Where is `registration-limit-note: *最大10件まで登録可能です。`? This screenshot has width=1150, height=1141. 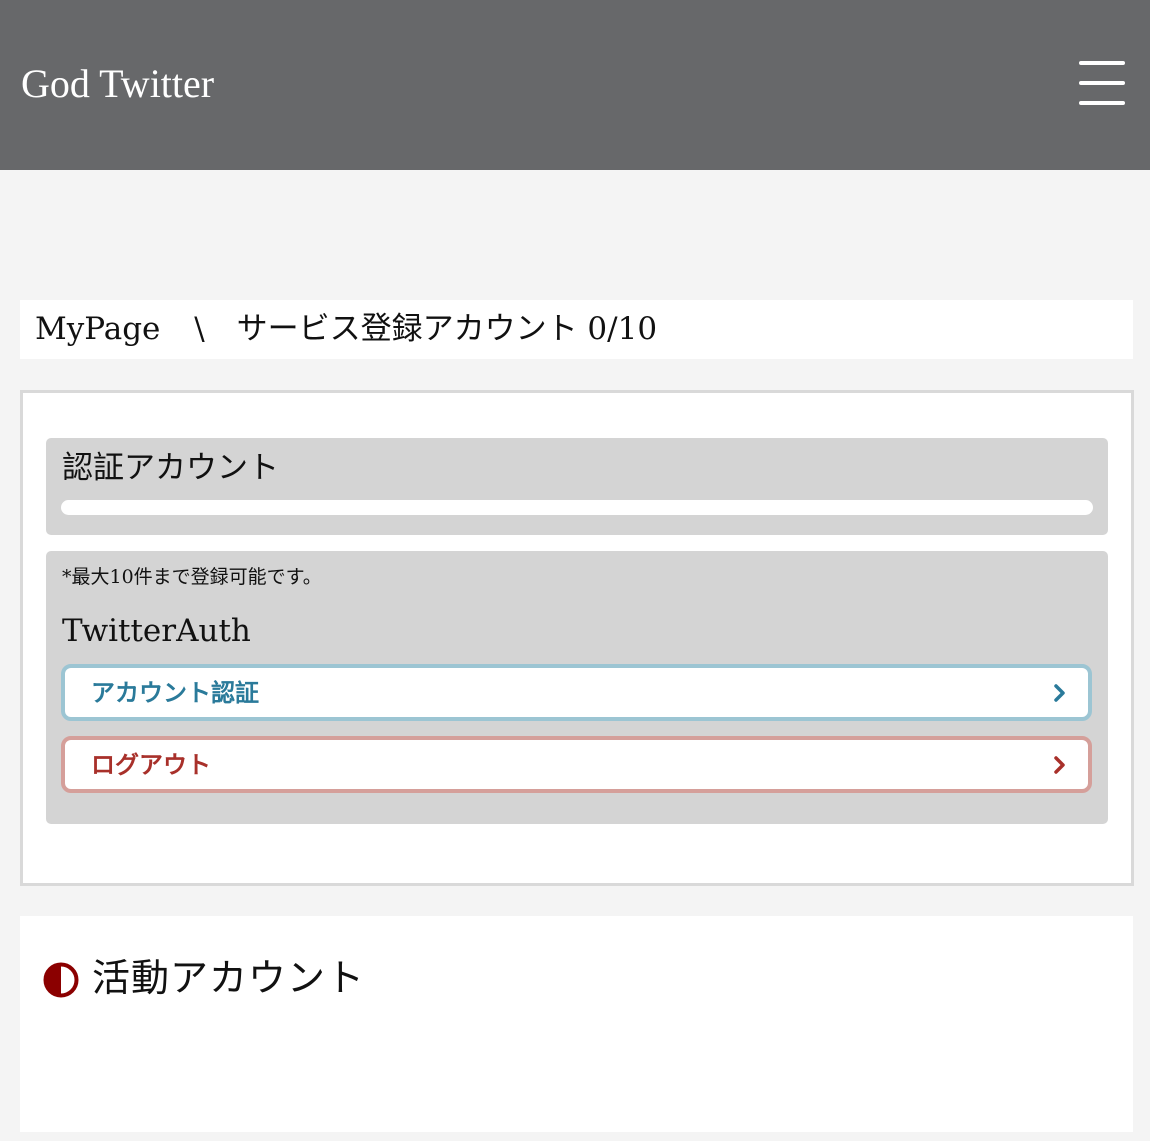
registration-limit-note: *最大10件まで登録可能です。 is located at coordinates (192, 577).